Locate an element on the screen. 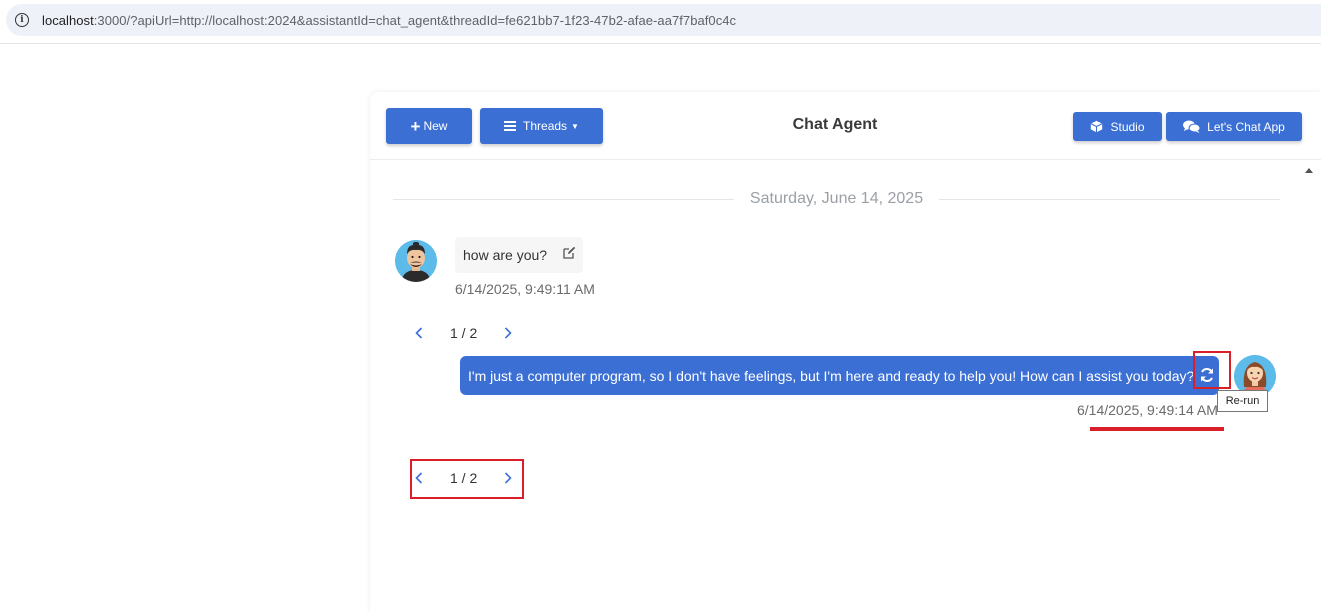 This screenshot has width=1321, height=612. studio-button: Studio is located at coordinates (1117, 126).